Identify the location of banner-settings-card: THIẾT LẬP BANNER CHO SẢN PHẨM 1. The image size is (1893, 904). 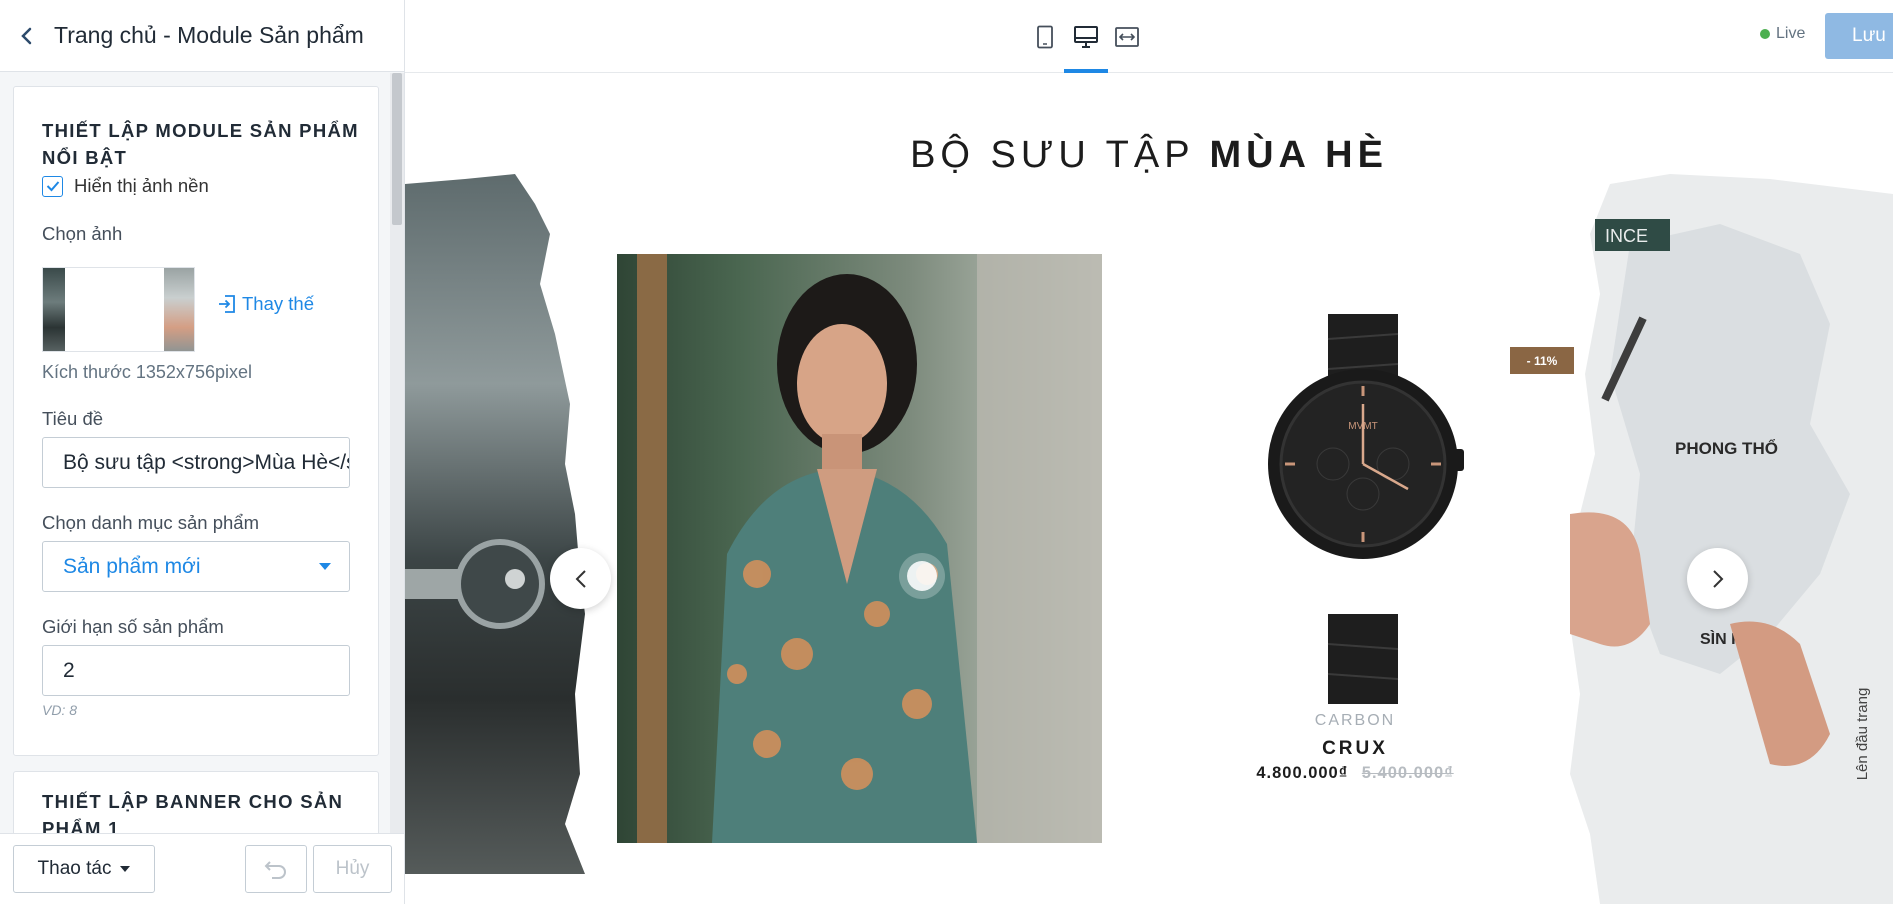
(196, 802).